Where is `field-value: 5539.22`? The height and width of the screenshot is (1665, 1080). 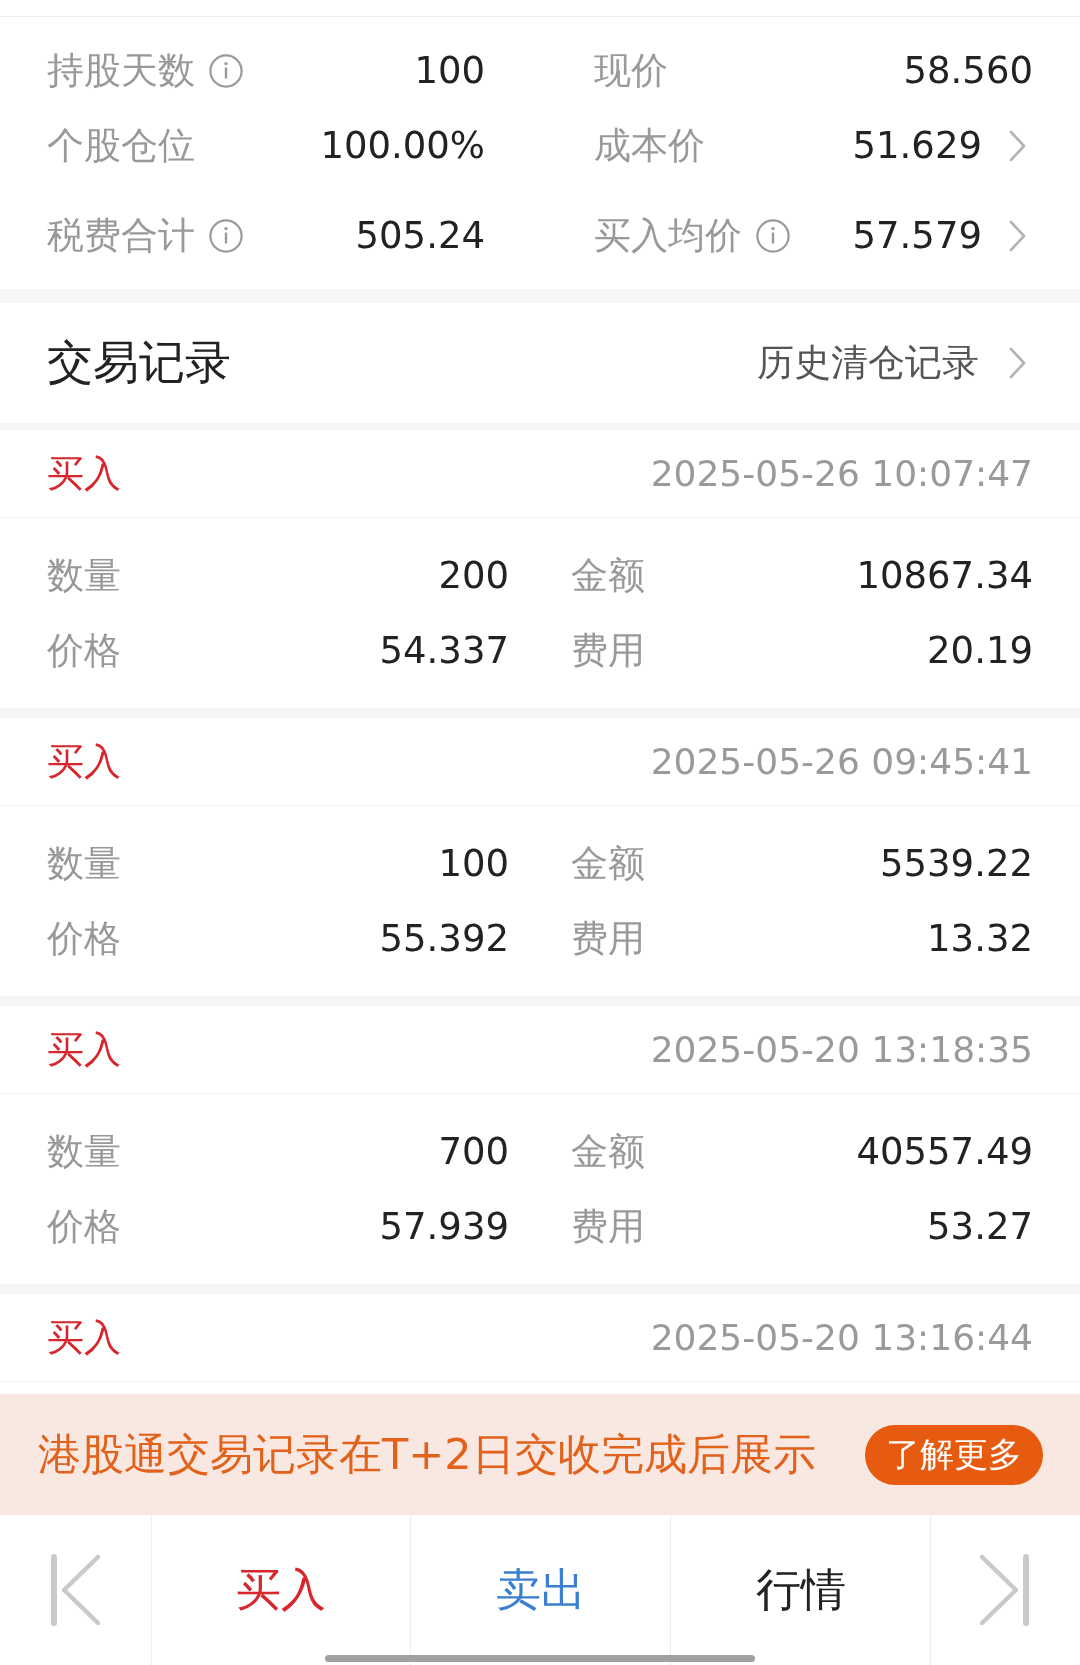
field-value: 5539.22 is located at coordinates (956, 863).